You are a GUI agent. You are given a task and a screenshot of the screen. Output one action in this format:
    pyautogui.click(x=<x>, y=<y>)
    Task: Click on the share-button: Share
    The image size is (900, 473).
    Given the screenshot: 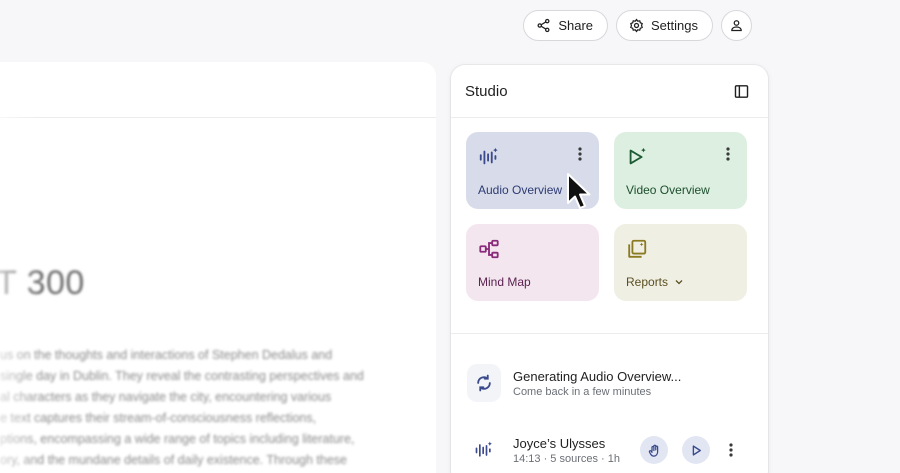 What is the action you would take?
    pyautogui.click(x=566, y=25)
    